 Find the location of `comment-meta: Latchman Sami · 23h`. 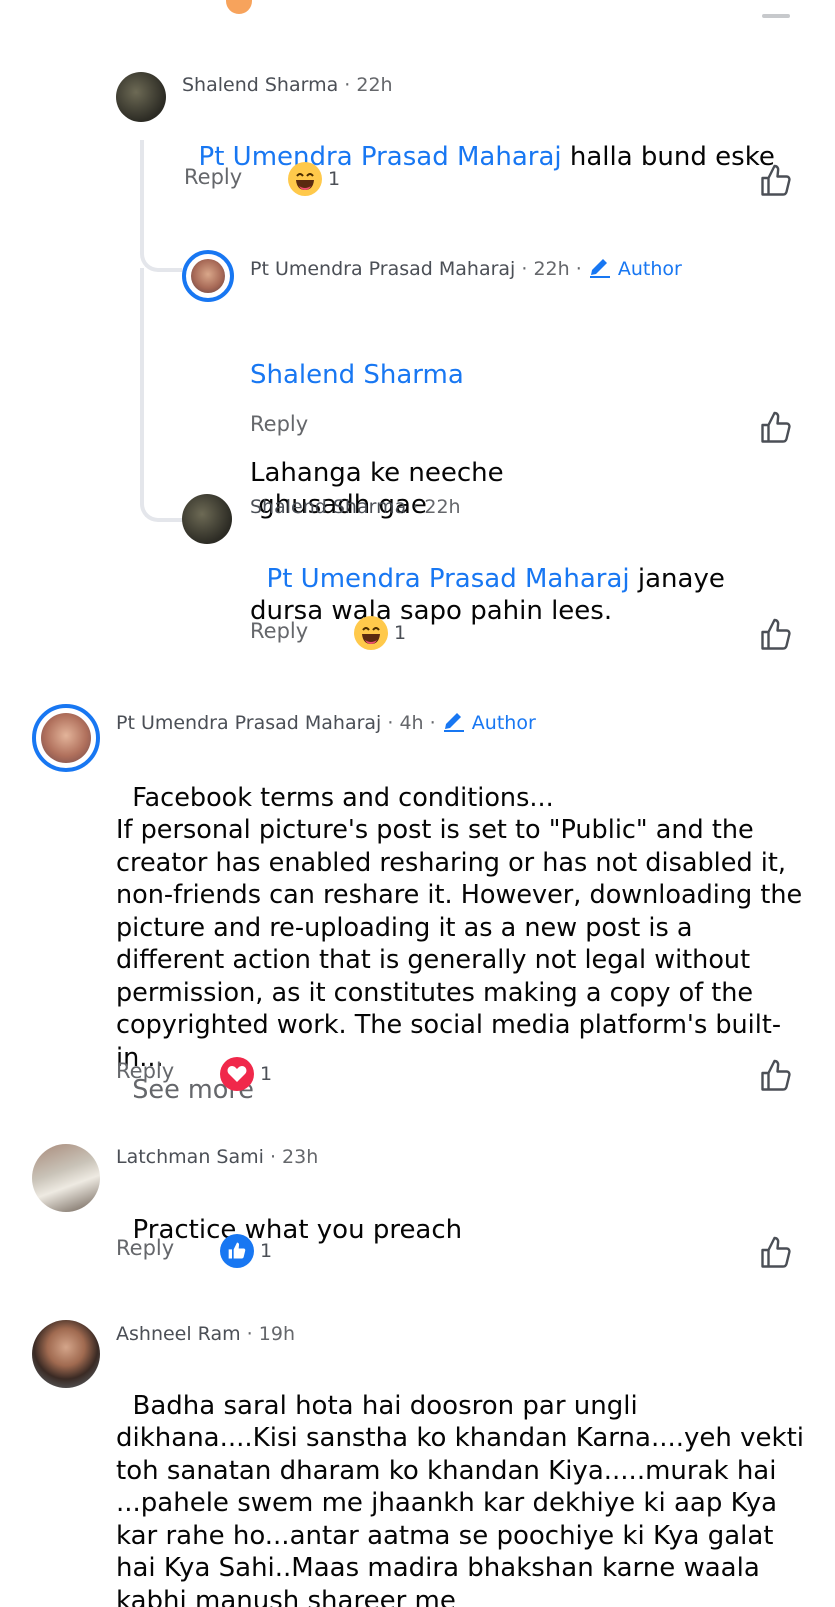

comment-meta: Latchman Sami · 23h is located at coordinates (217, 1157).